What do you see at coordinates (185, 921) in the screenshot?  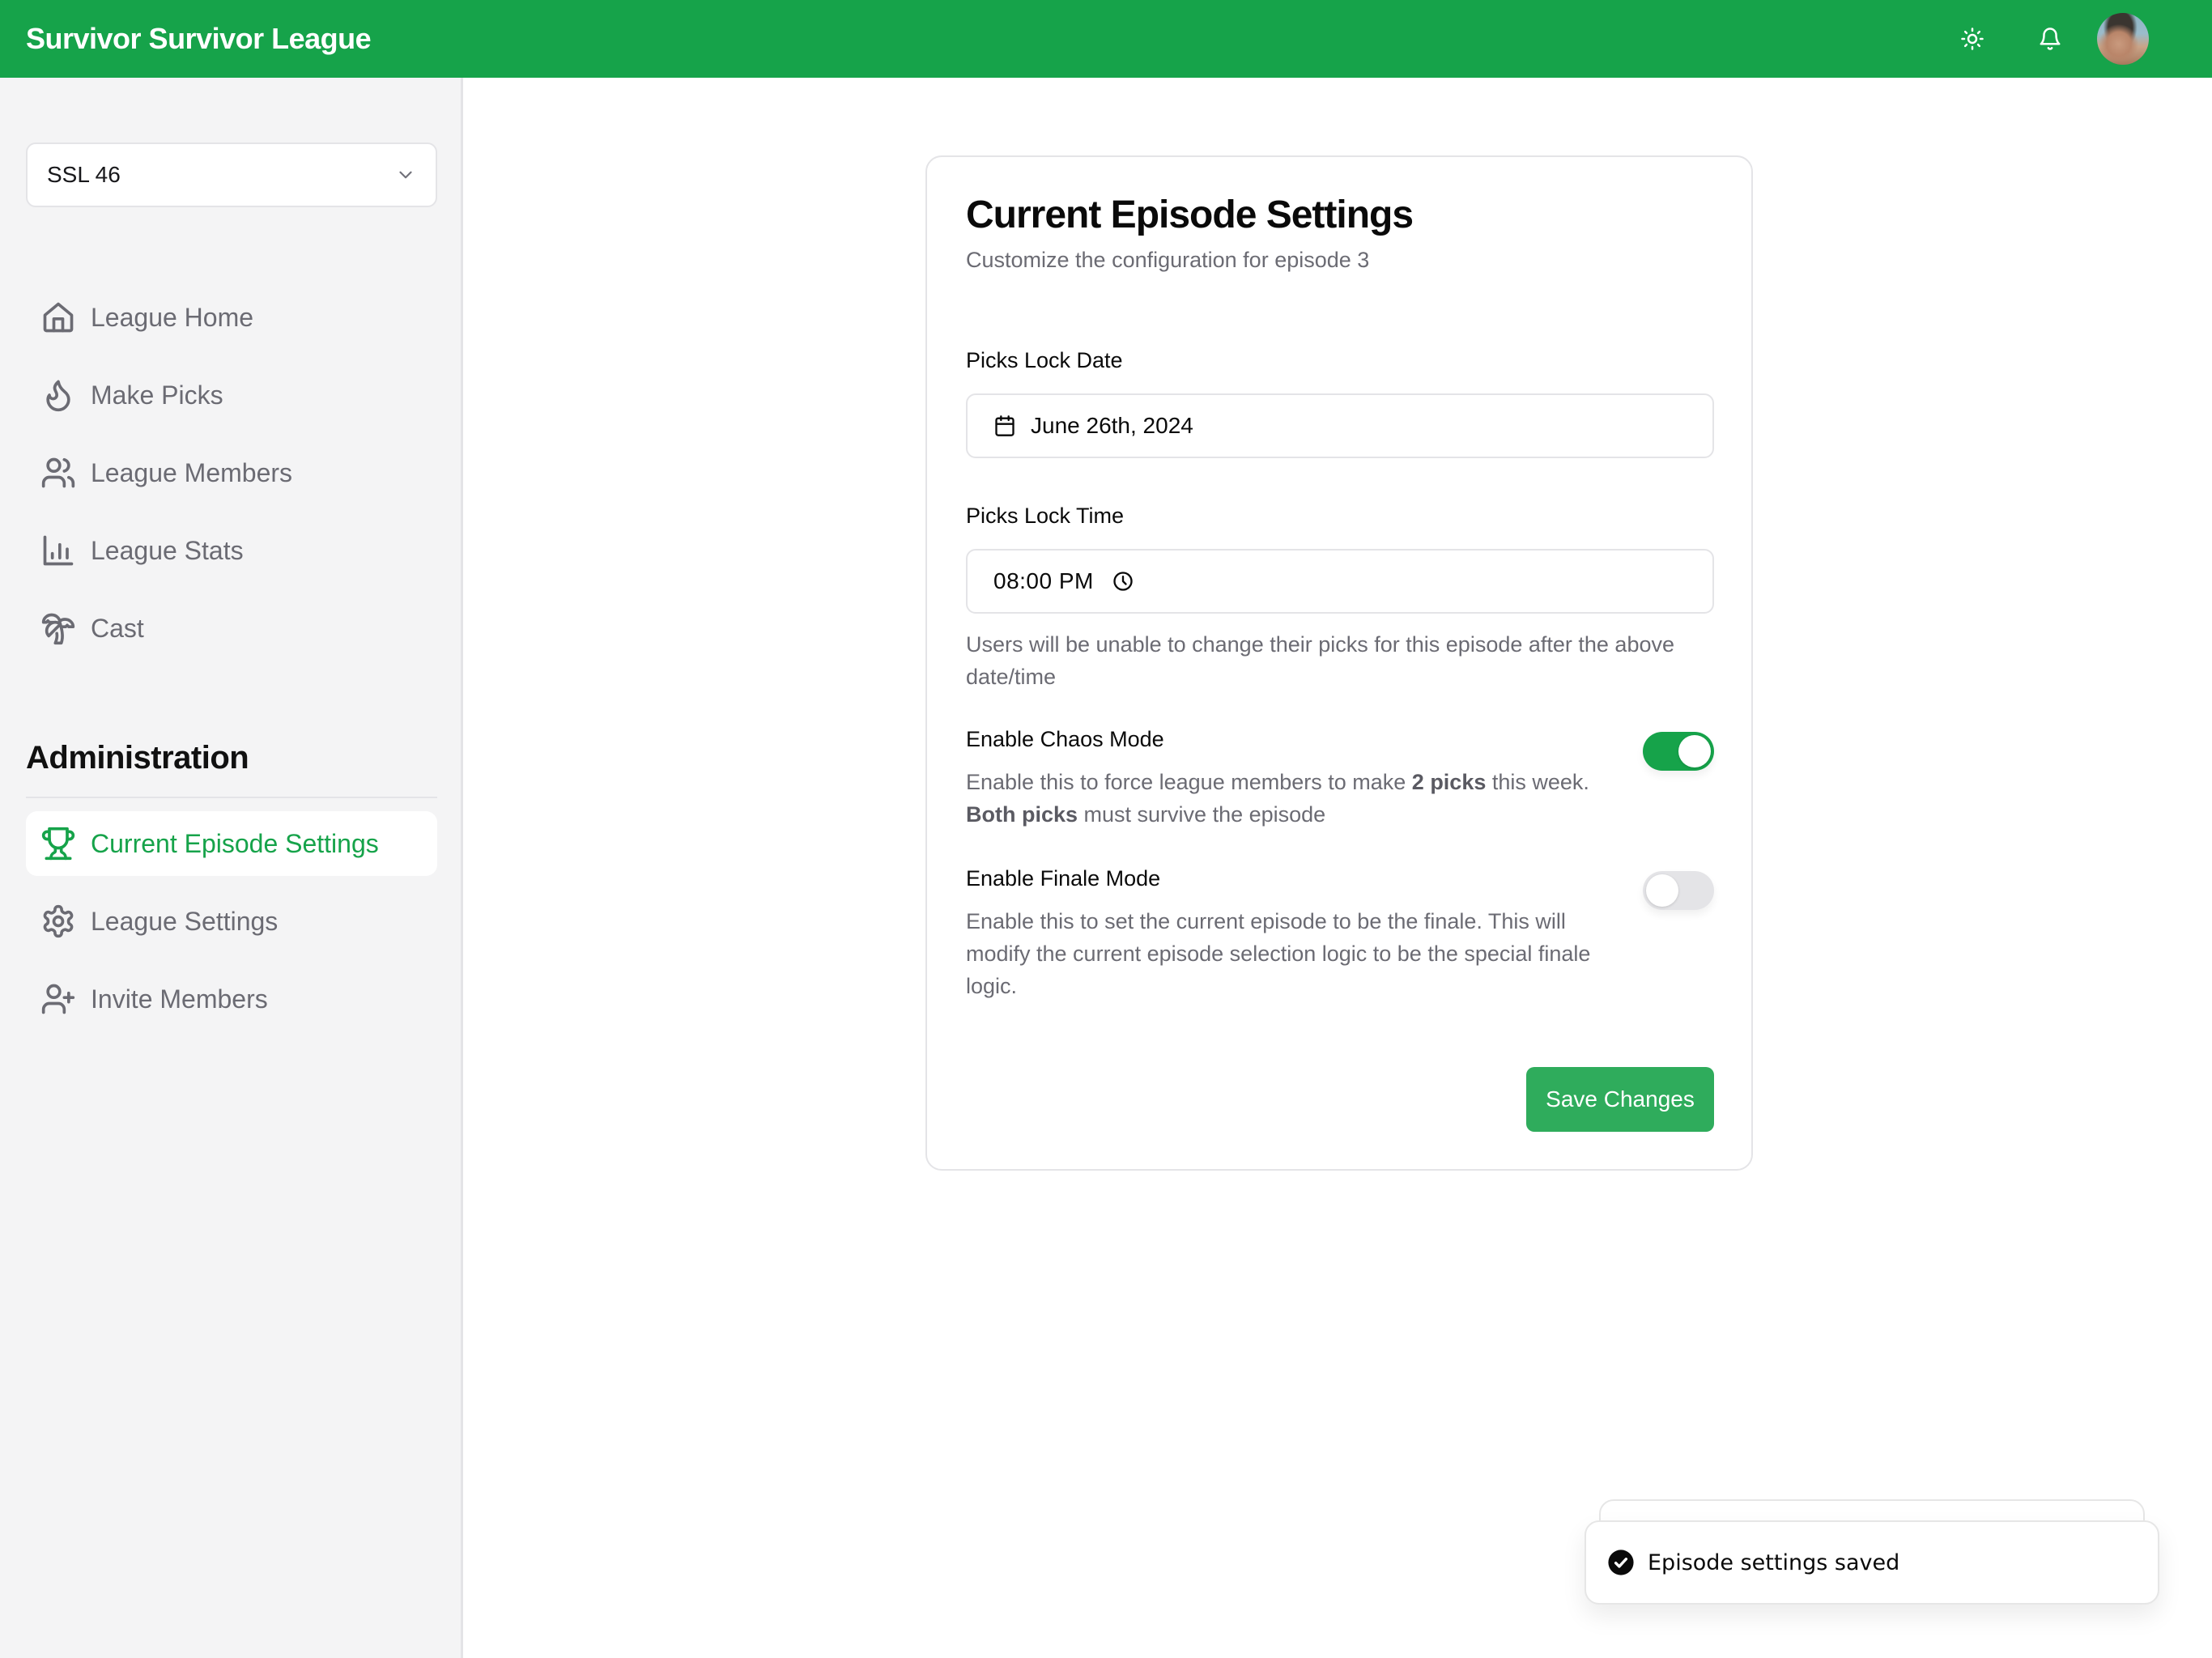 I see `sidebar-item-label: League Settings` at bounding box center [185, 921].